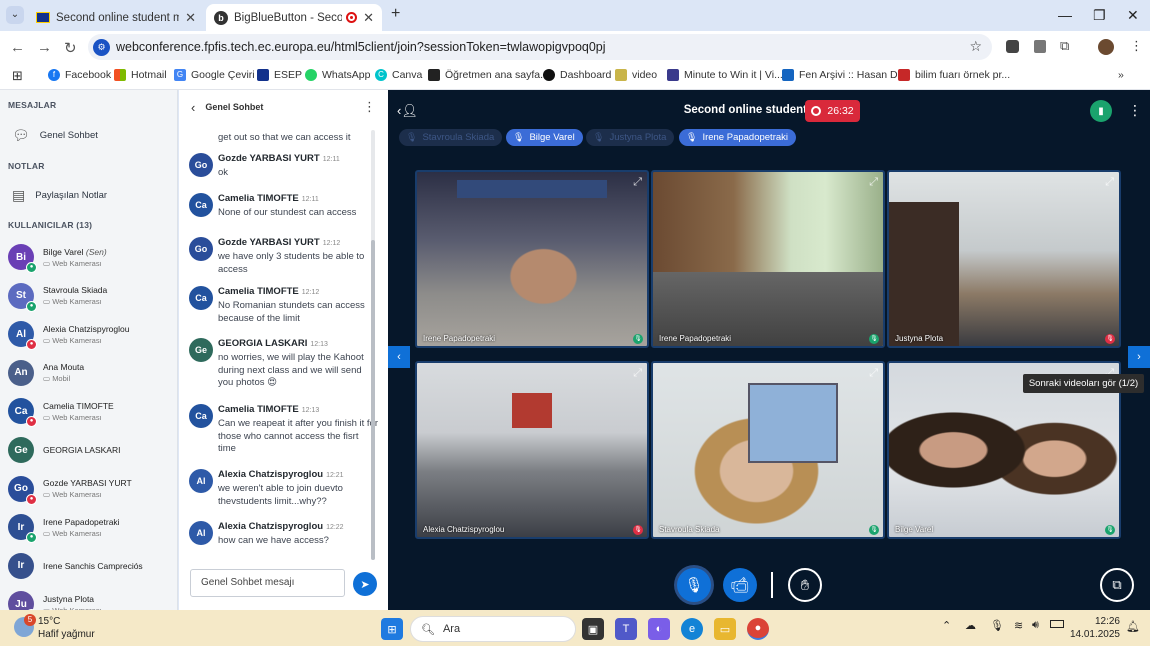 This screenshot has width=1150, height=646. Describe the element at coordinates (22, 413) in the screenshot. I see `avatar: Ca ●` at that location.